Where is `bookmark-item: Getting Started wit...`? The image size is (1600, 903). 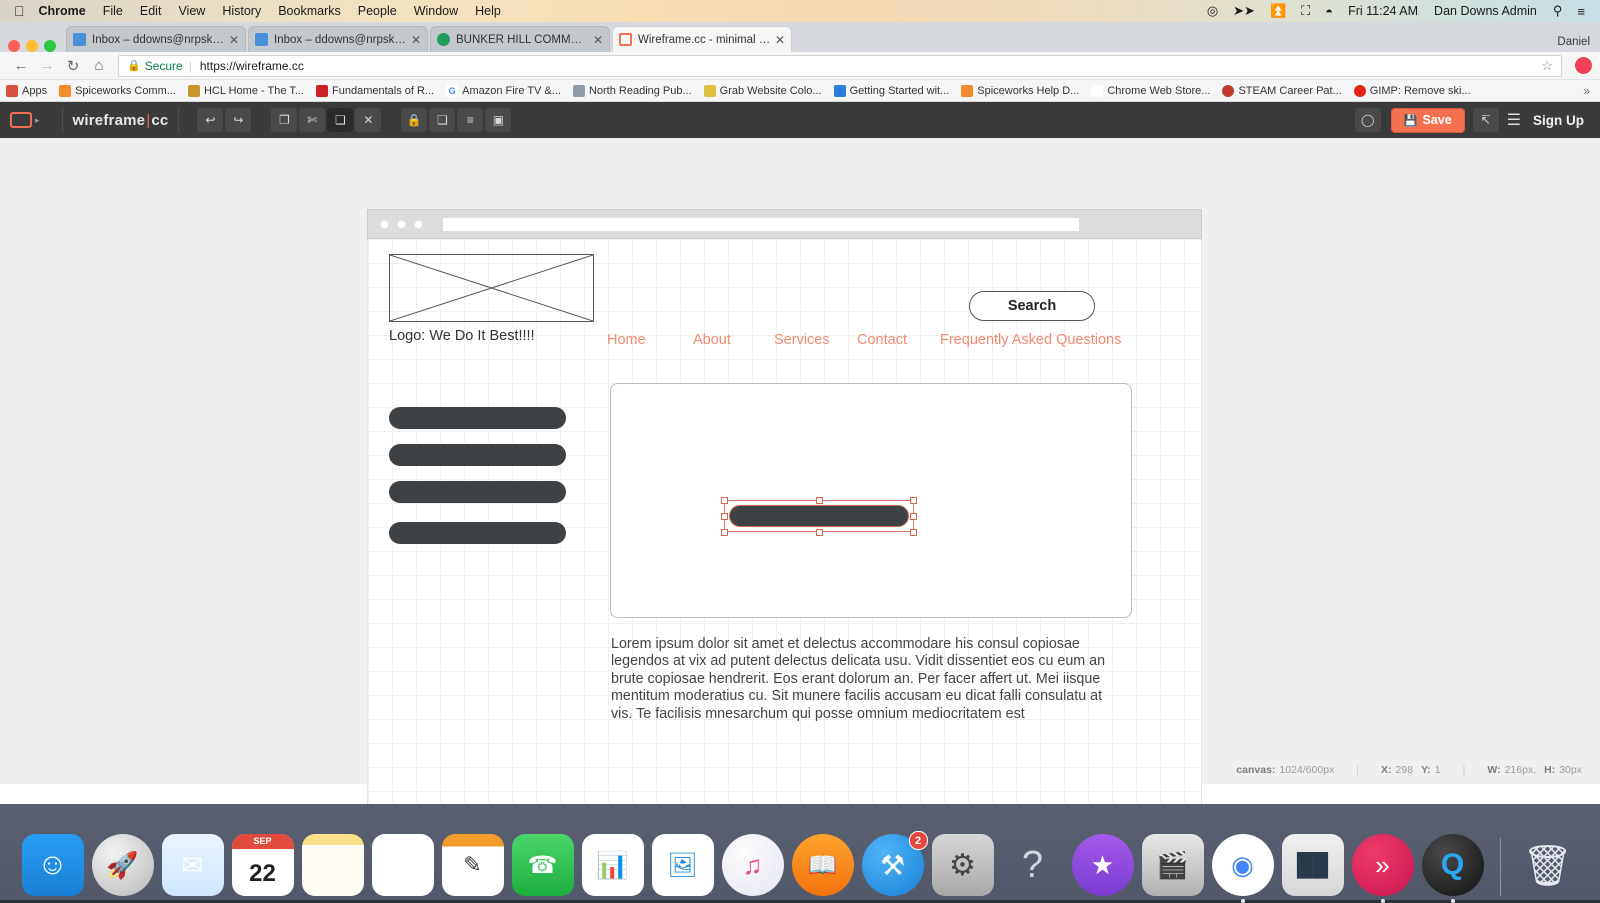 bookmark-item: Getting Started wit... is located at coordinates (891, 90).